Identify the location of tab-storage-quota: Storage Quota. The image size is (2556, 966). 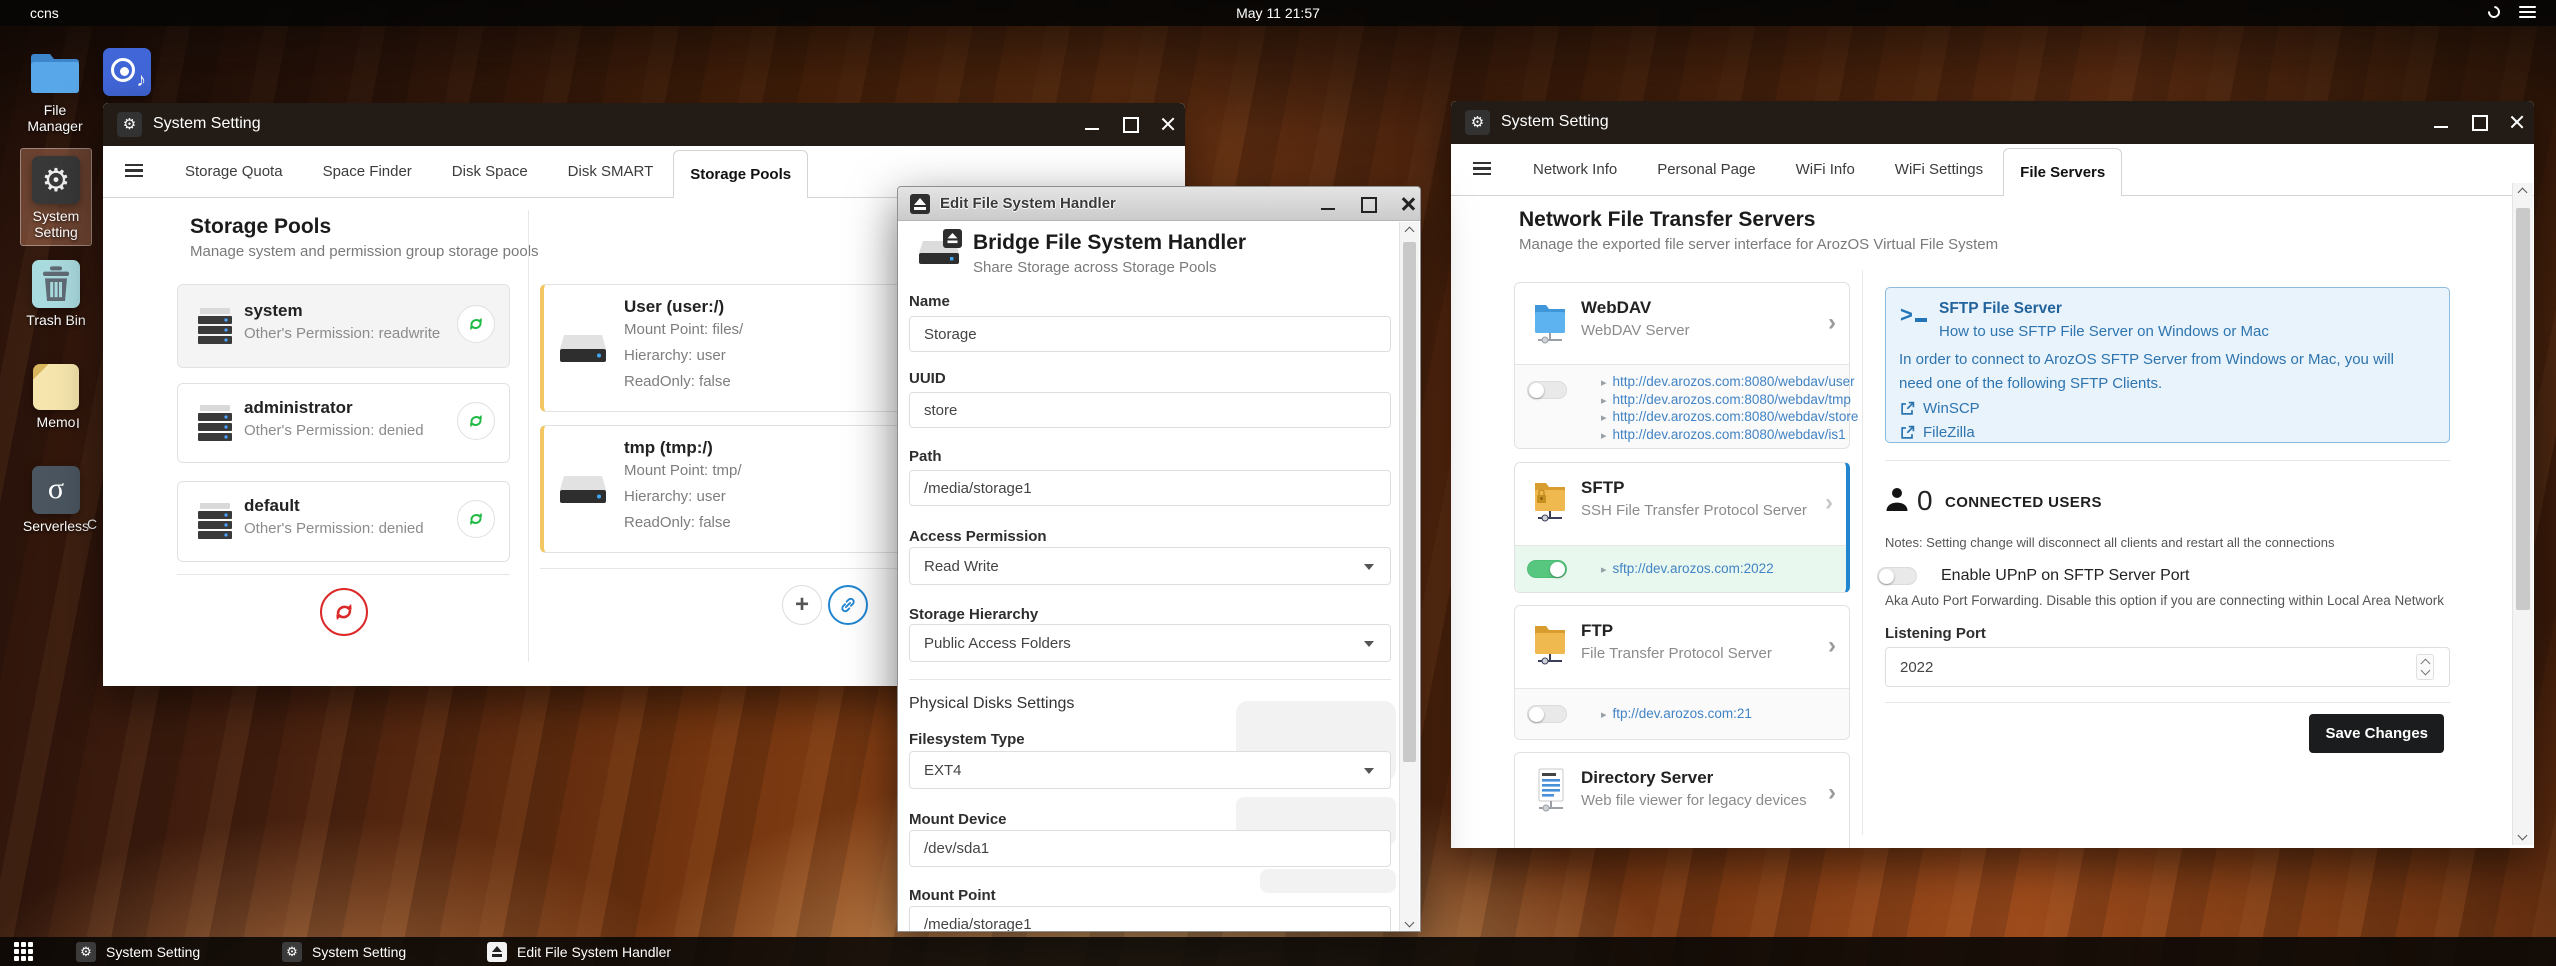
(234, 172).